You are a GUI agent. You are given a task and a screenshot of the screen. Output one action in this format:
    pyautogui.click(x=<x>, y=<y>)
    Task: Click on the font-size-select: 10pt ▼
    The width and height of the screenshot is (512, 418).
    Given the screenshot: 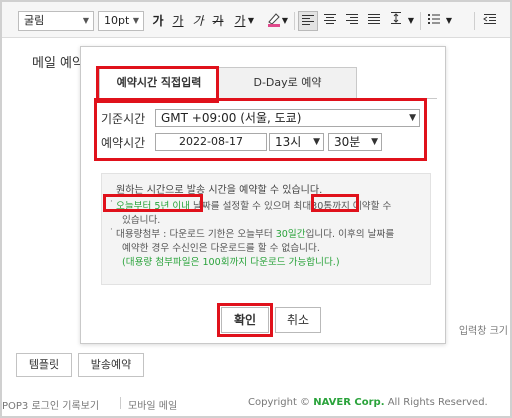 What is the action you would take?
    pyautogui.click(x=121, y=21)
    